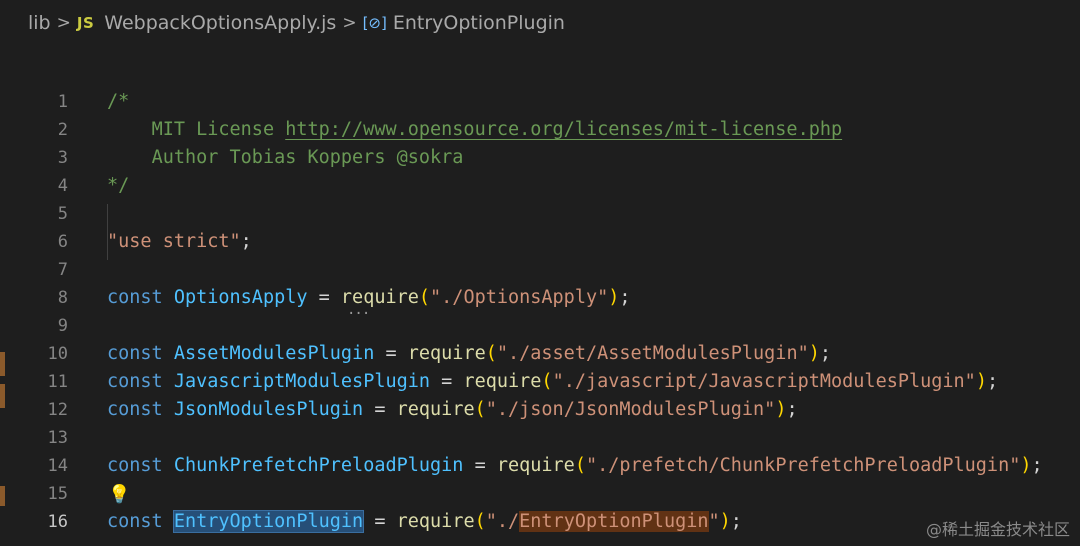 This screenshot has height=546, width=1080. I want to click on selected-identifier: EntryOptionPlugin, so click(268, 521).